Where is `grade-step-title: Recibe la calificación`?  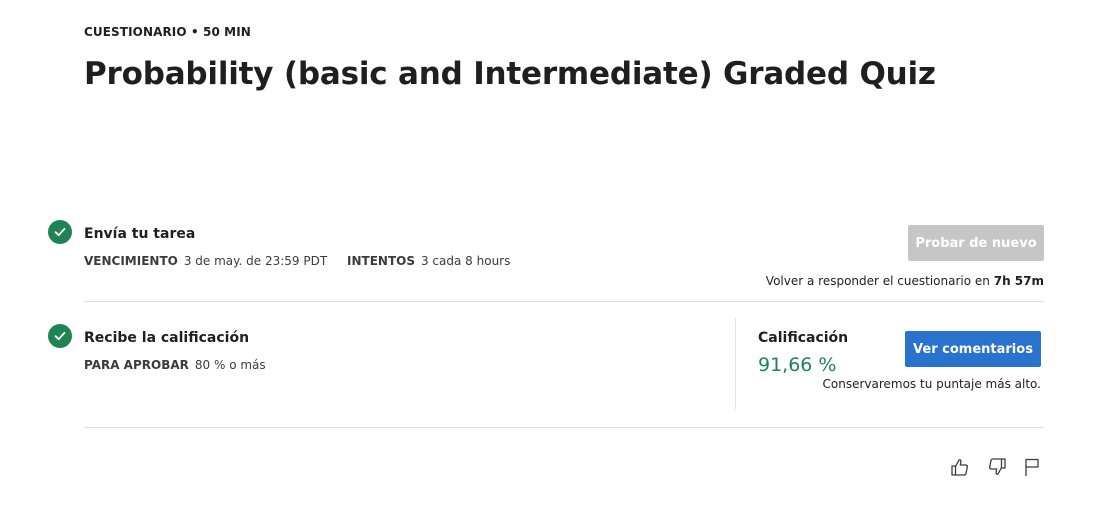
grade-step-title: Recibe la calificación is located at coordinates (167, 338).